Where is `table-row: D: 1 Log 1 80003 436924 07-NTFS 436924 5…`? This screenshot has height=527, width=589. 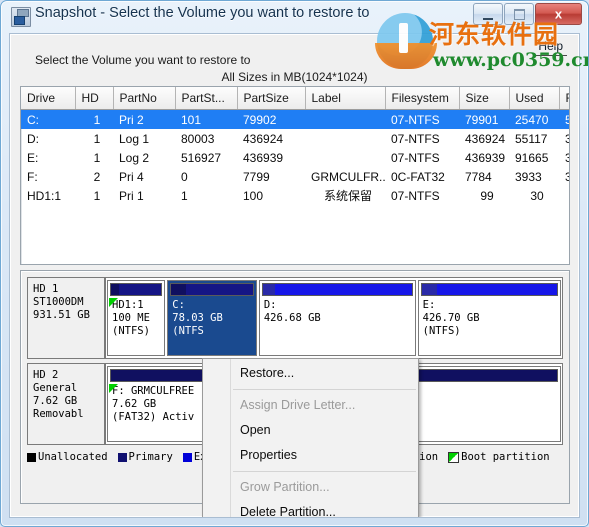 table-row: D: 1 Log 1 80003 436924 07-NTFS 436924 5… is located at coordinates (295, 138).